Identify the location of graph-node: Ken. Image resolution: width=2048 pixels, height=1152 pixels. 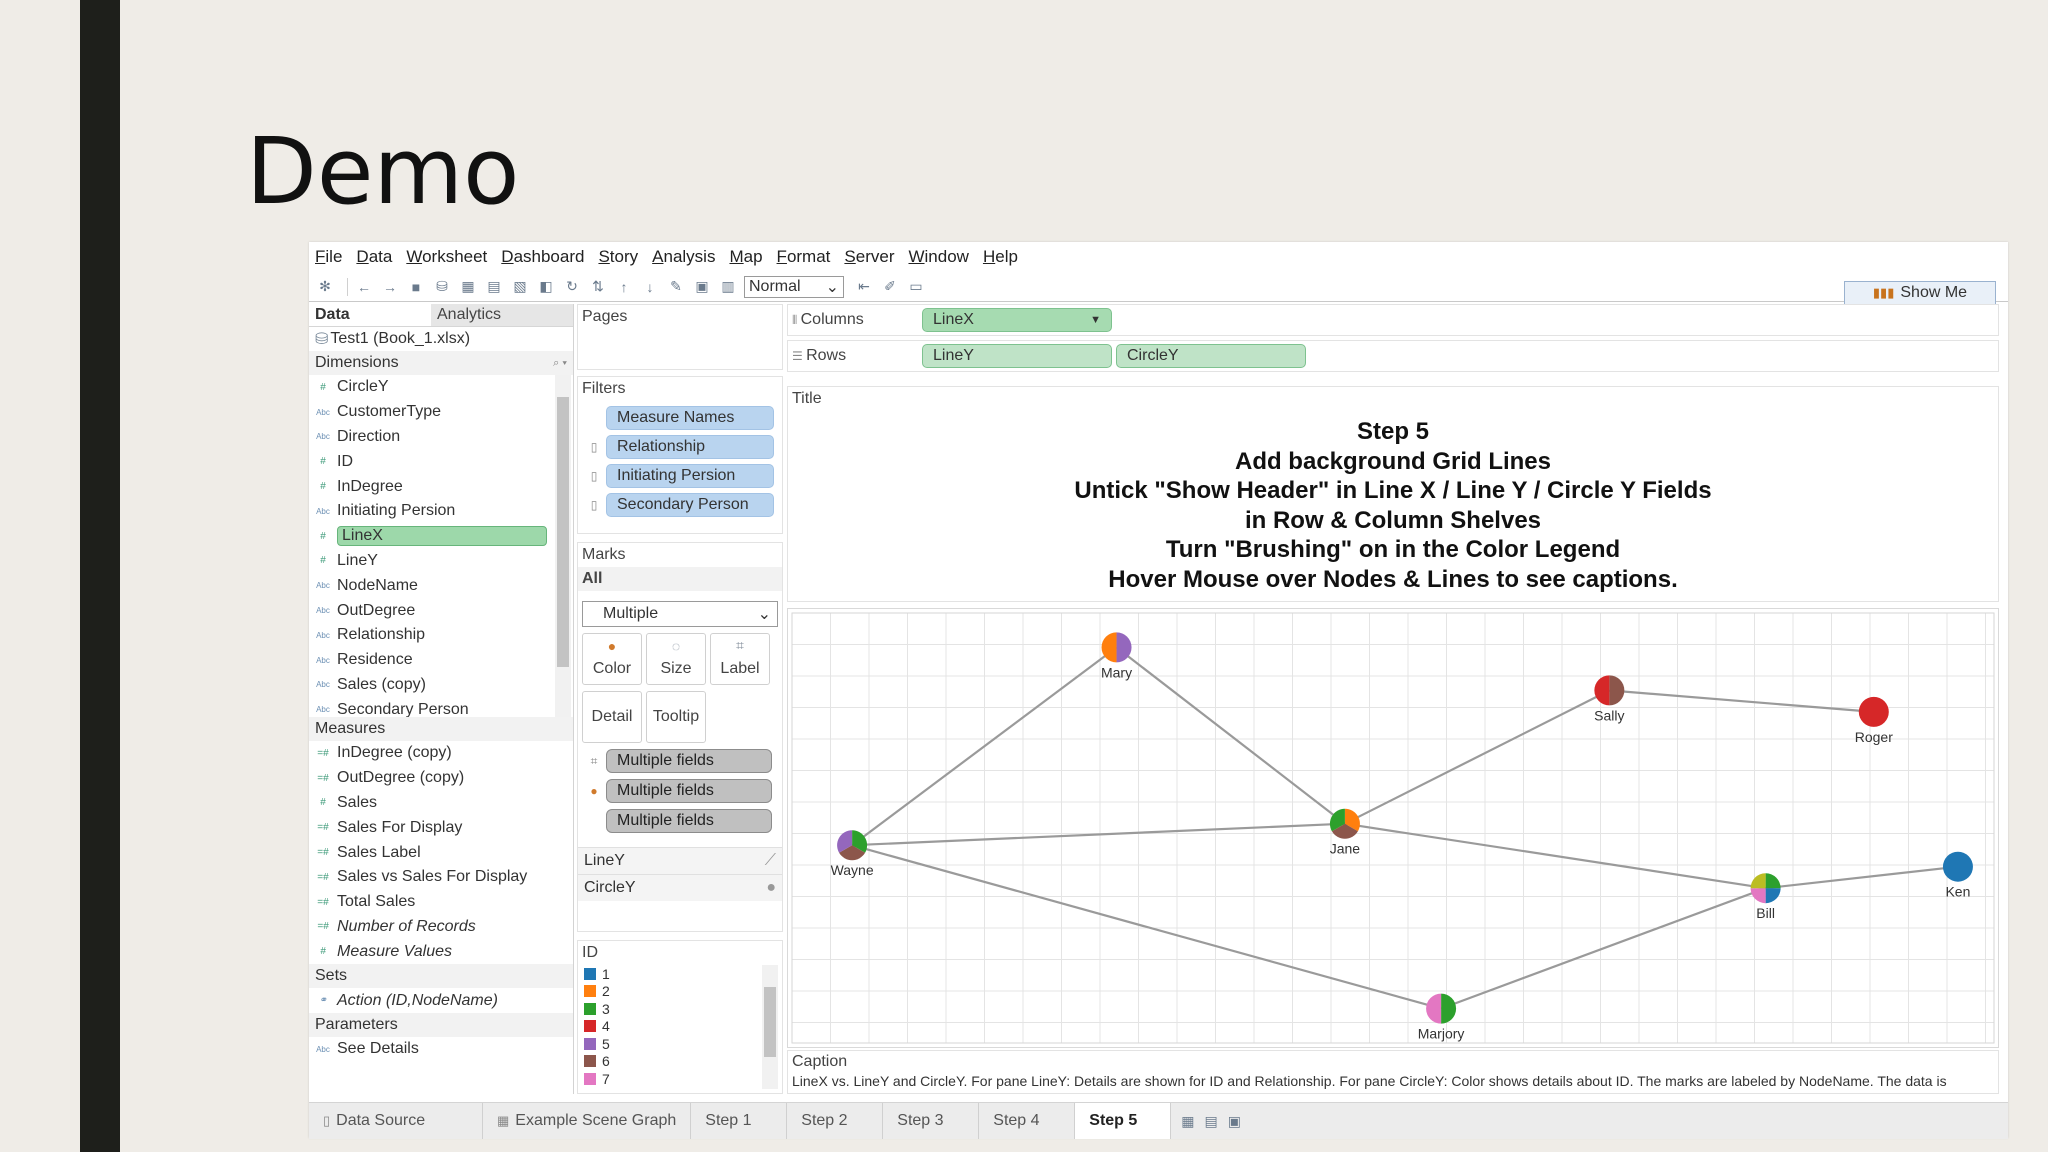
(1957, 875).